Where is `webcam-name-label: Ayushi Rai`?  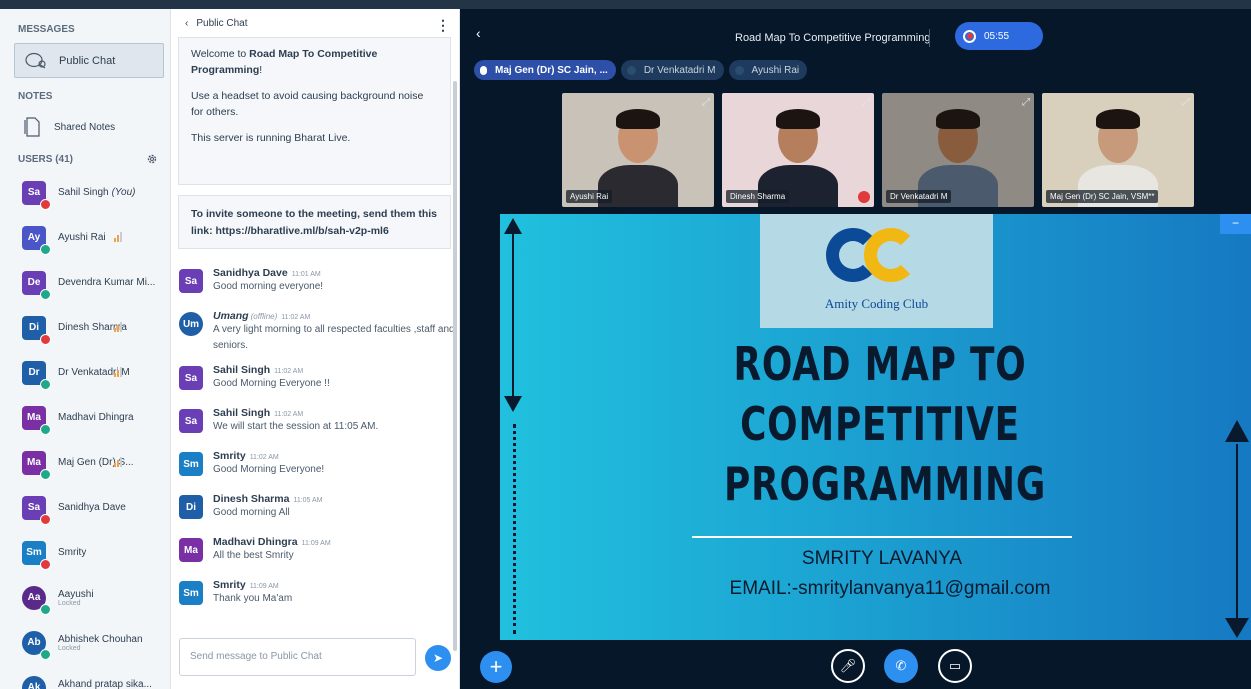
webcam-name-label: Ayushi Rai is located at coordinates (589, 196).